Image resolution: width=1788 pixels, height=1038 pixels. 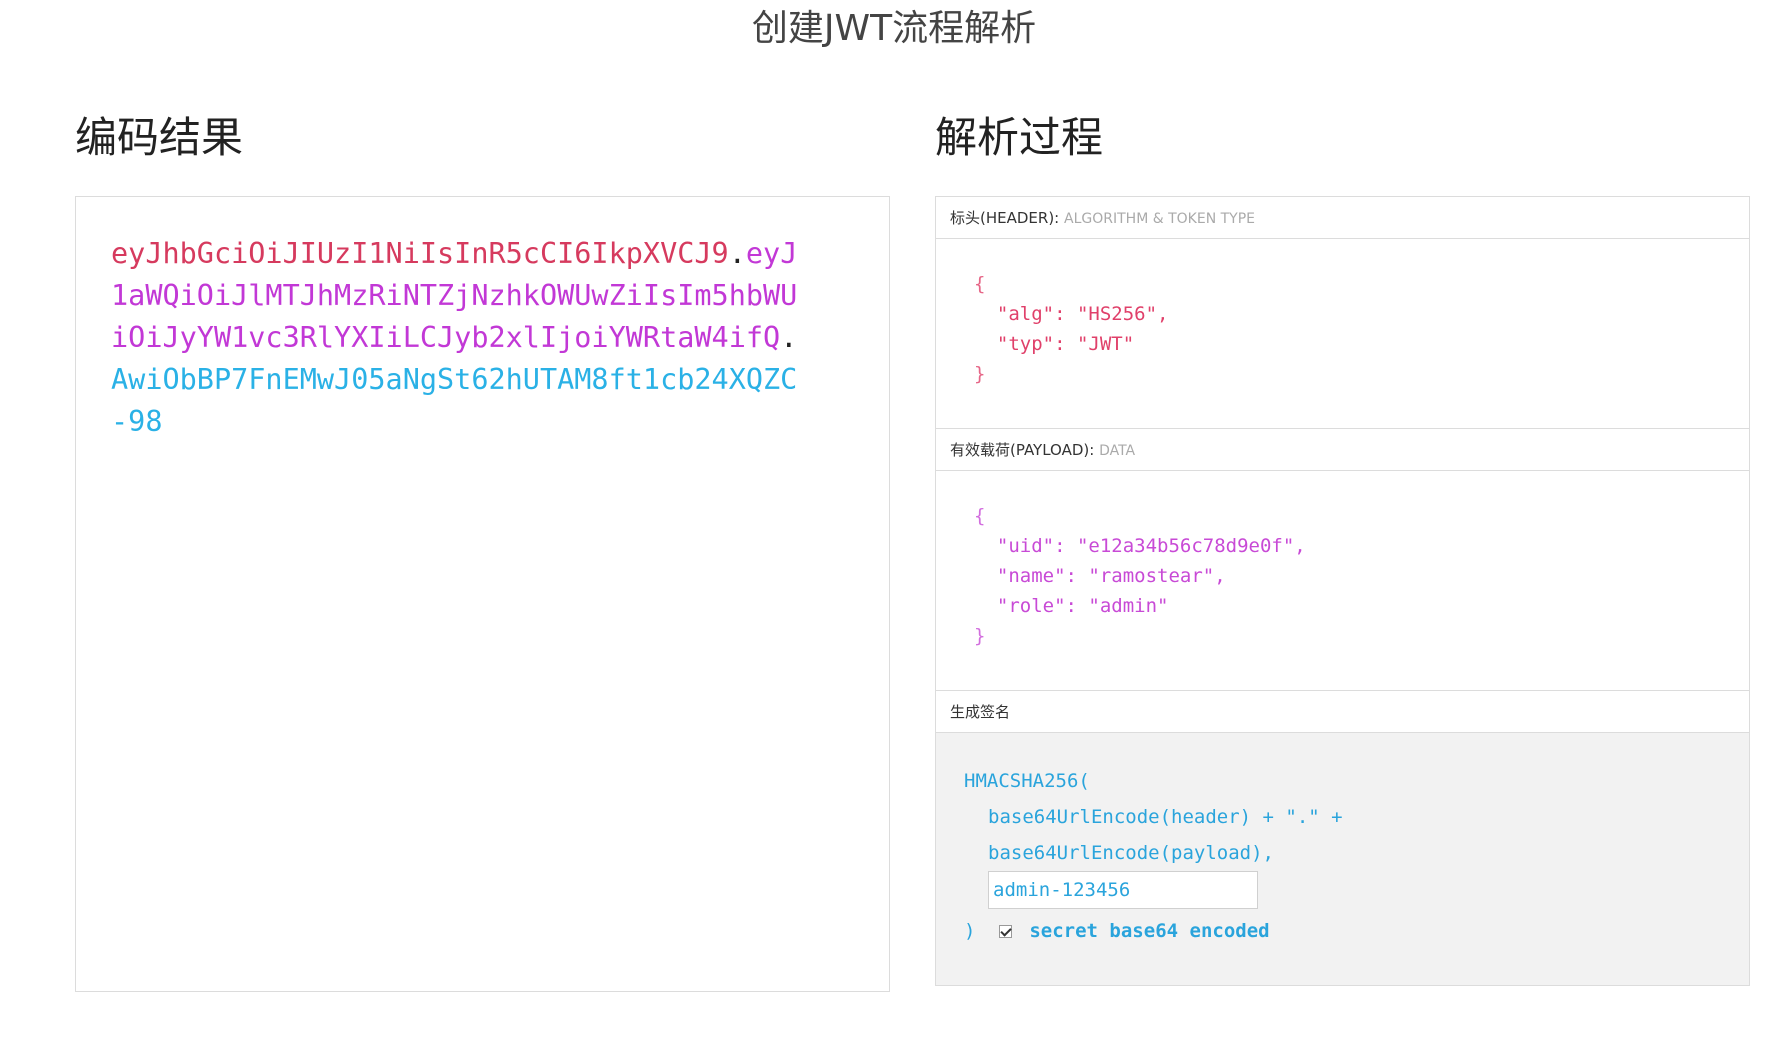 What do you see at coordinates (1071, 329) in the screenshot?
I see `header-json: { "alg": "HS256", "typ": "JWT" }` at bounding box center [1071, 329].